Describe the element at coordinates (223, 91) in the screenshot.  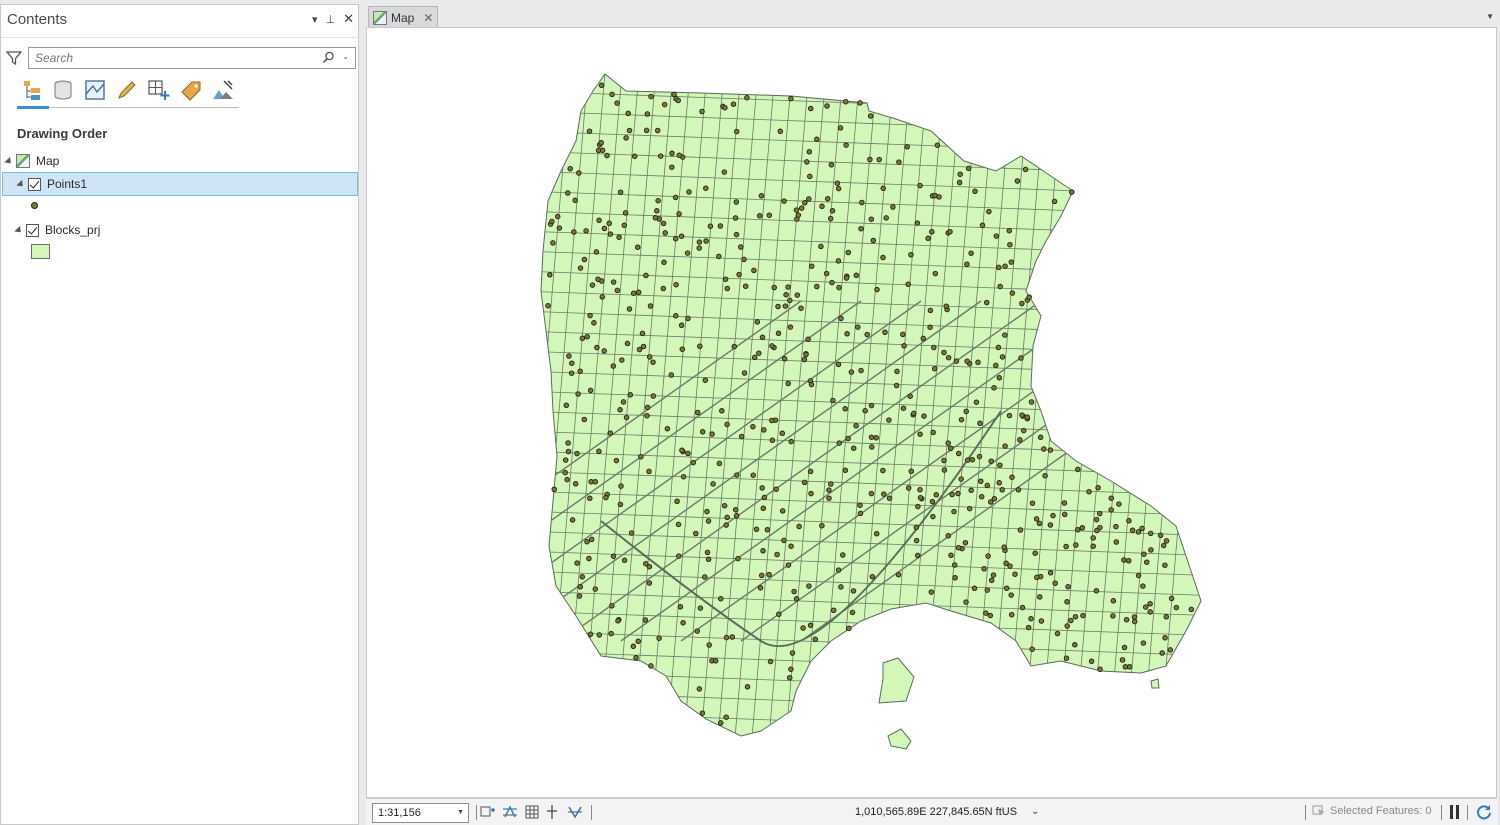
I see `list-by-perspective-imagery-icon` at that location.